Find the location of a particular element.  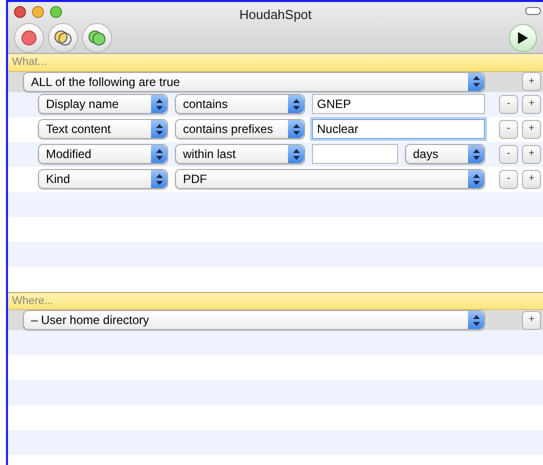

zoom-icon is located at coordinates (56, 12).